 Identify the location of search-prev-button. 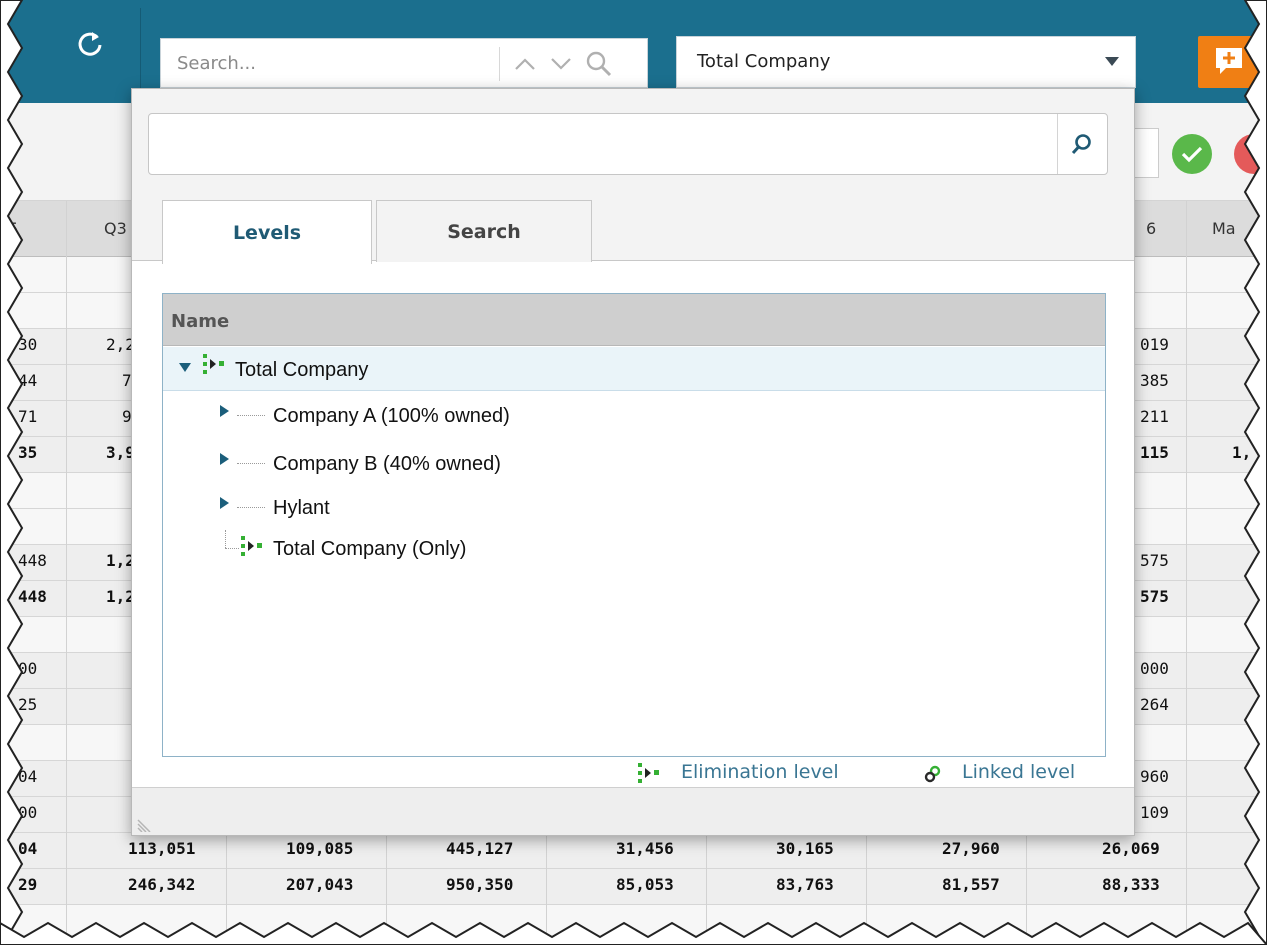
(525, 64).